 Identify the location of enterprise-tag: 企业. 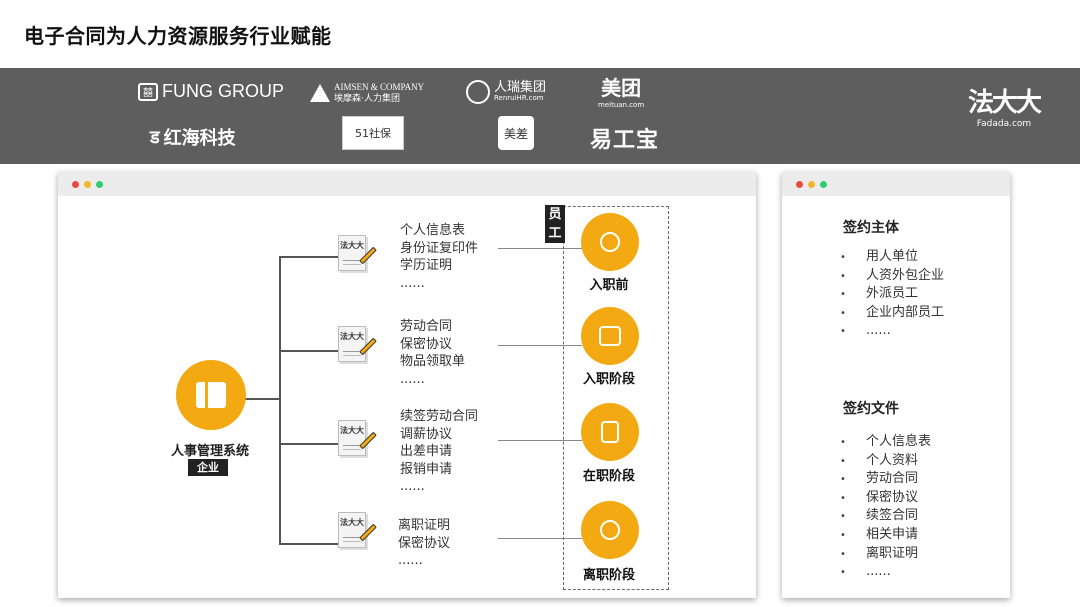
(208, 467).